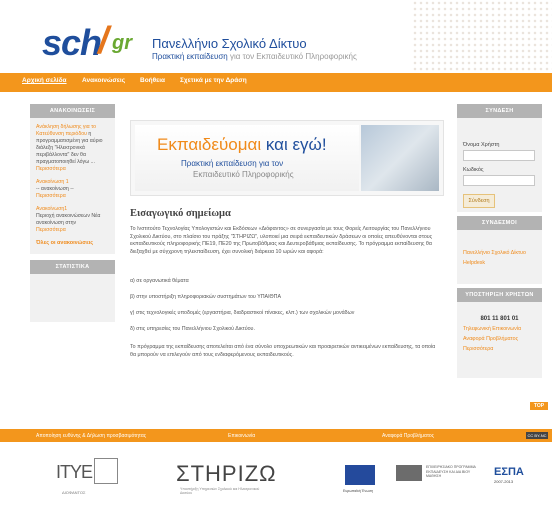 The height and width of the screenshot is (522, 552). Describe the element at coordinates (72, 43) in the screenshot. I see `sch-logo: sch` at that location.